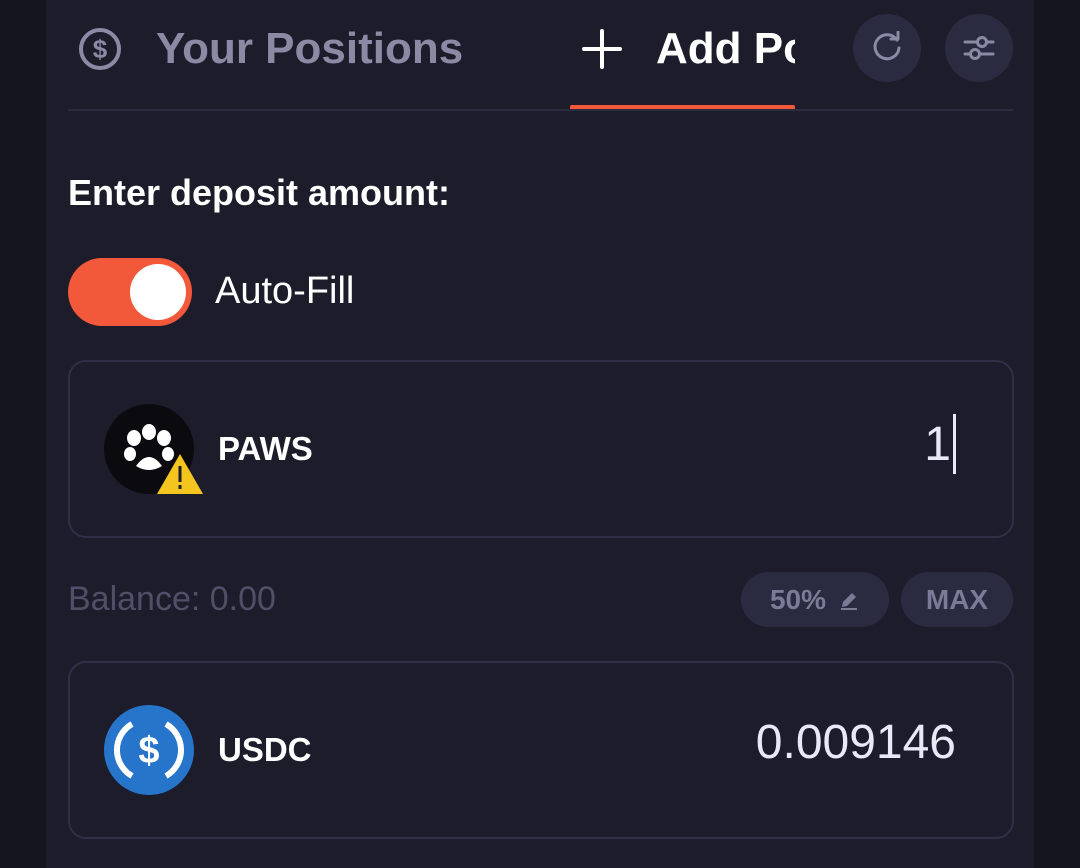 Image resolution: width=1080 pixels, height=868 pixels. I want to click on refresh-button, so click(887, 48).